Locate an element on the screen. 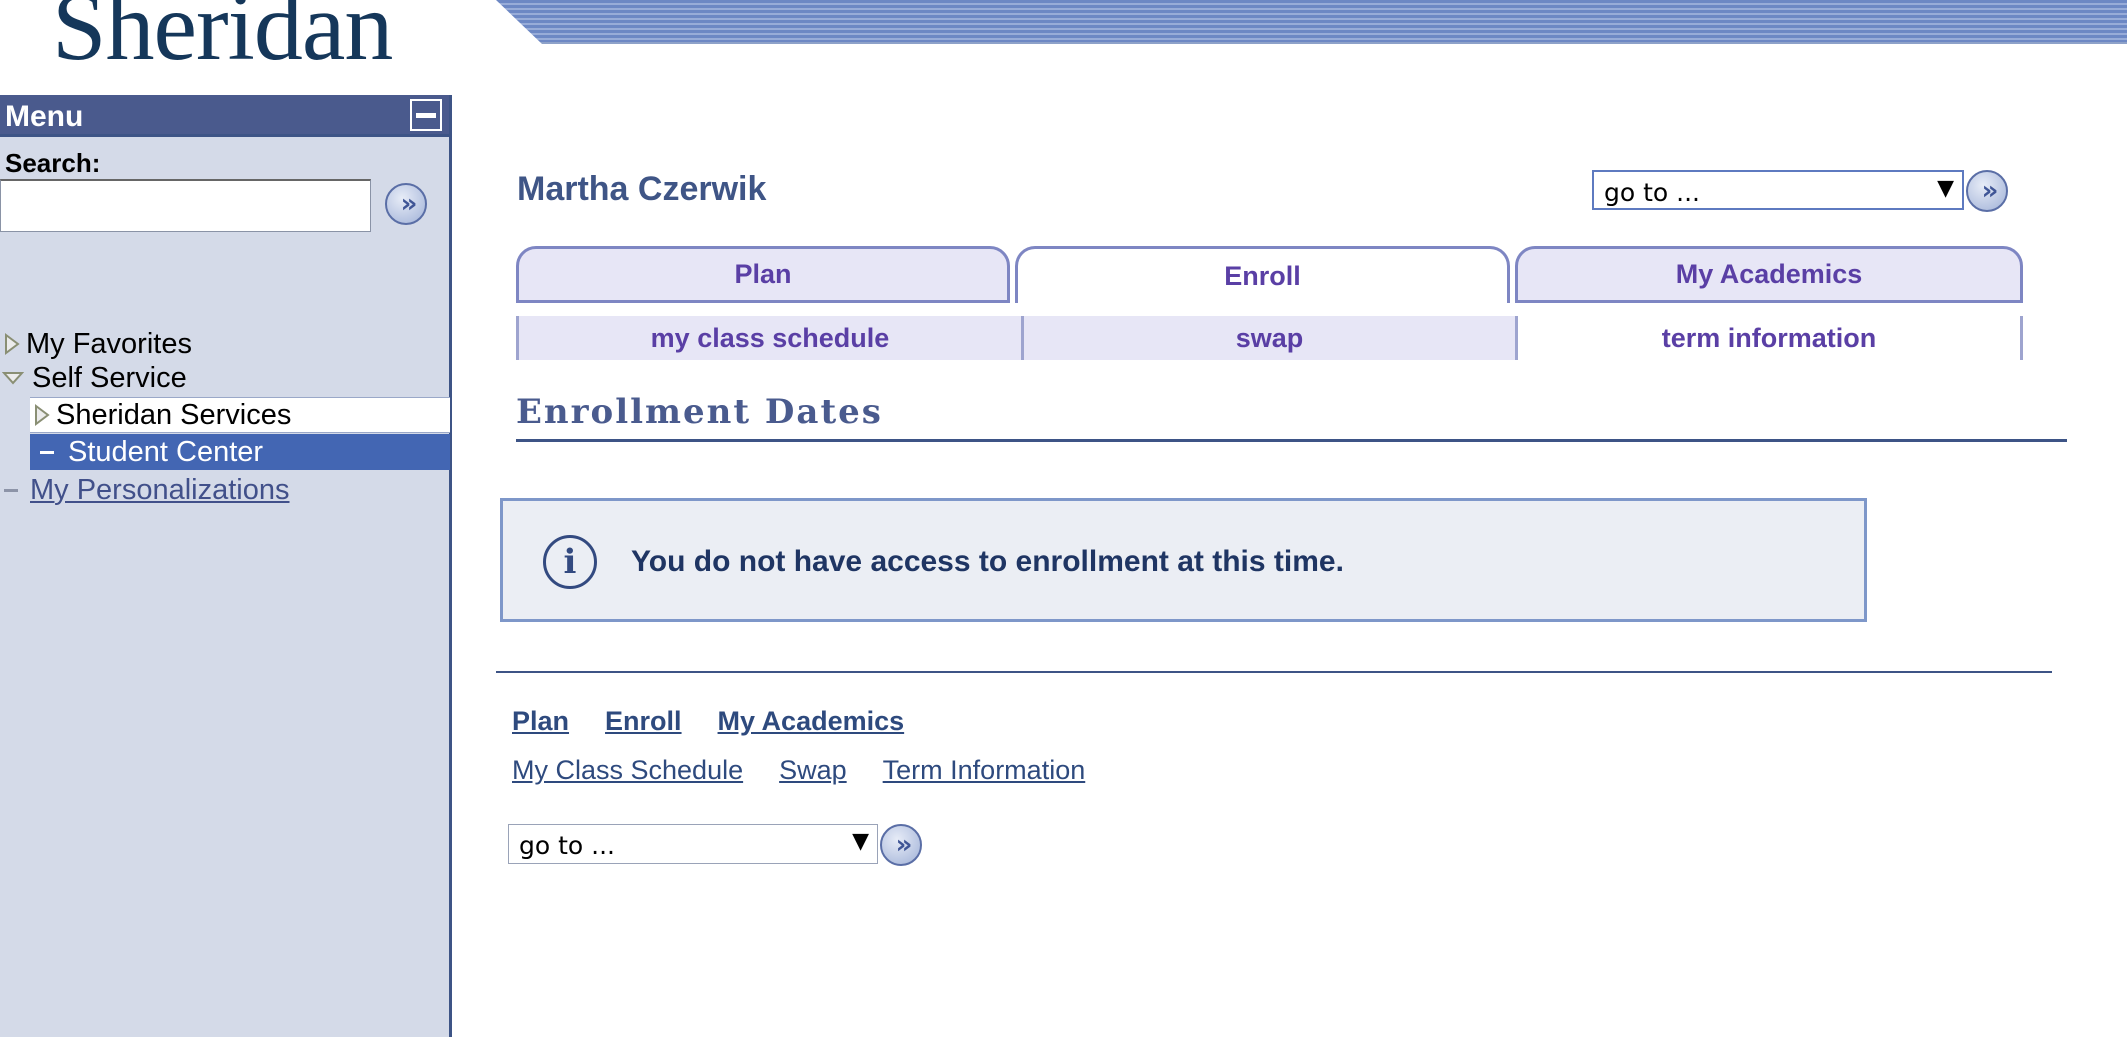 This screenshot has width=2127, height=1037. search-input is located at coordinates (185, 205).